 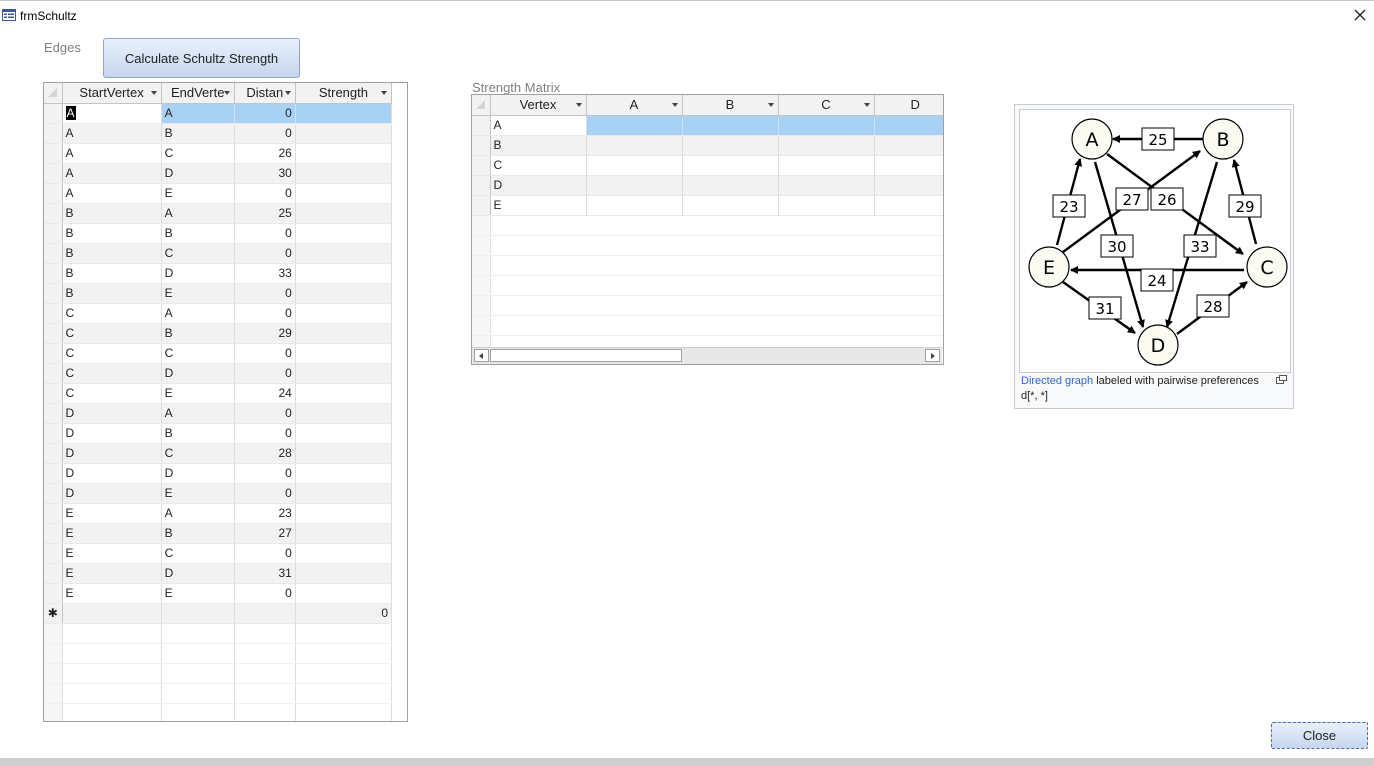 I want to click on table-row: DA0, so click(x=218, y=413).